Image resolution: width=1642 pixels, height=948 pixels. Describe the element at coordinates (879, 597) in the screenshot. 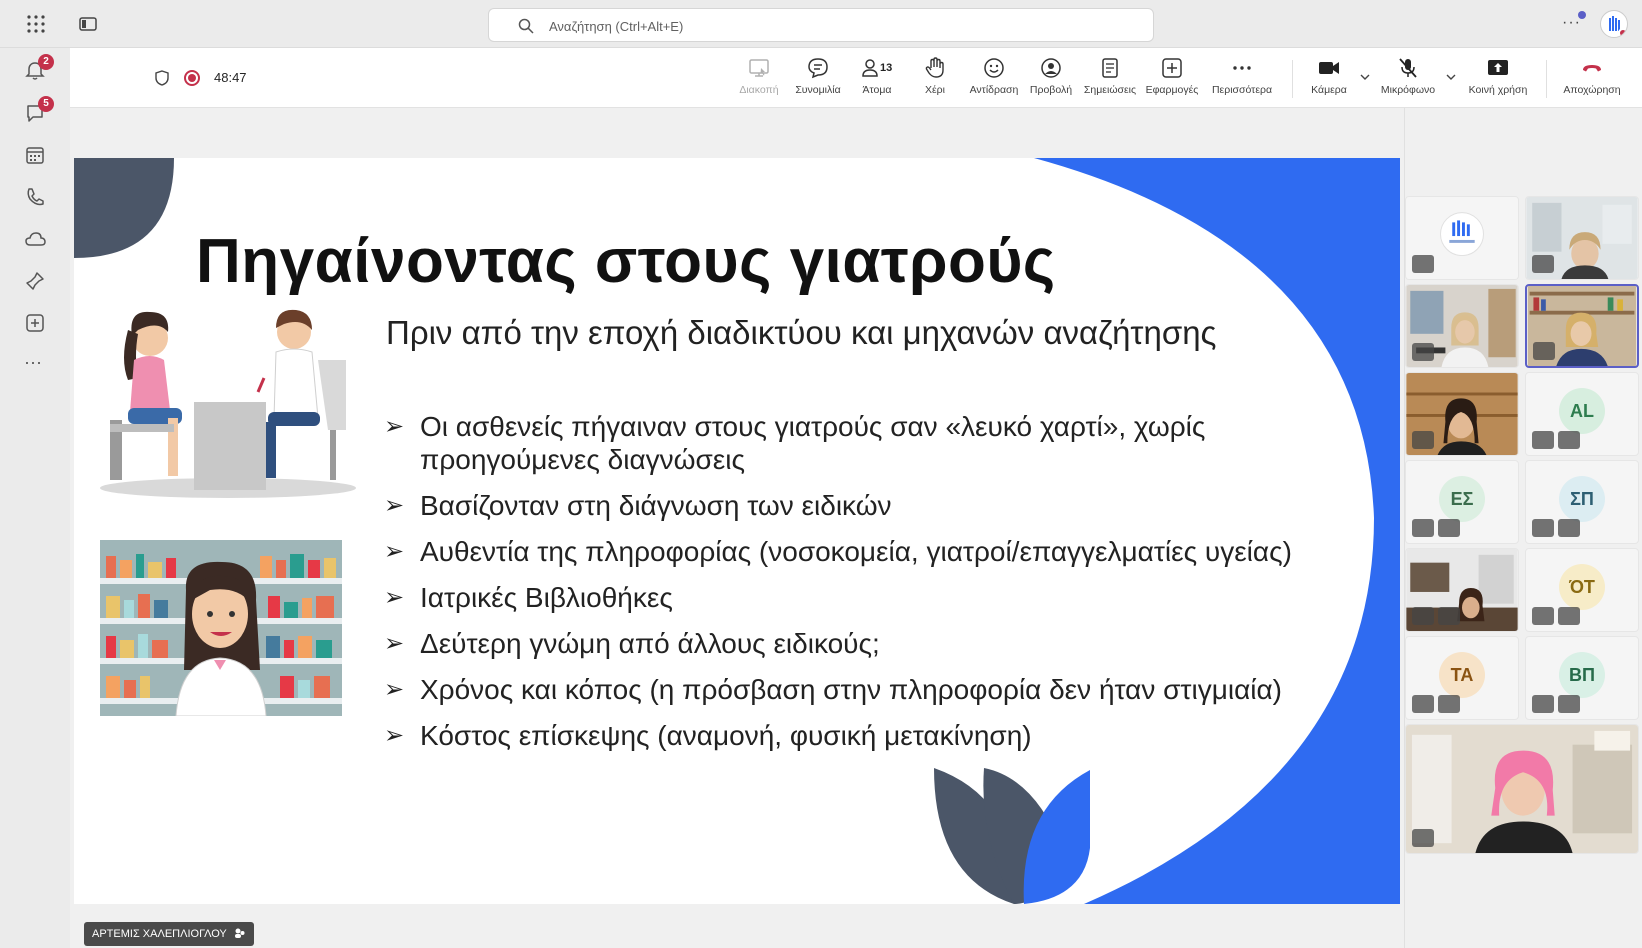

I see `slide-bullet: Ιατρικές Βιβλιοθήκες` at that location.